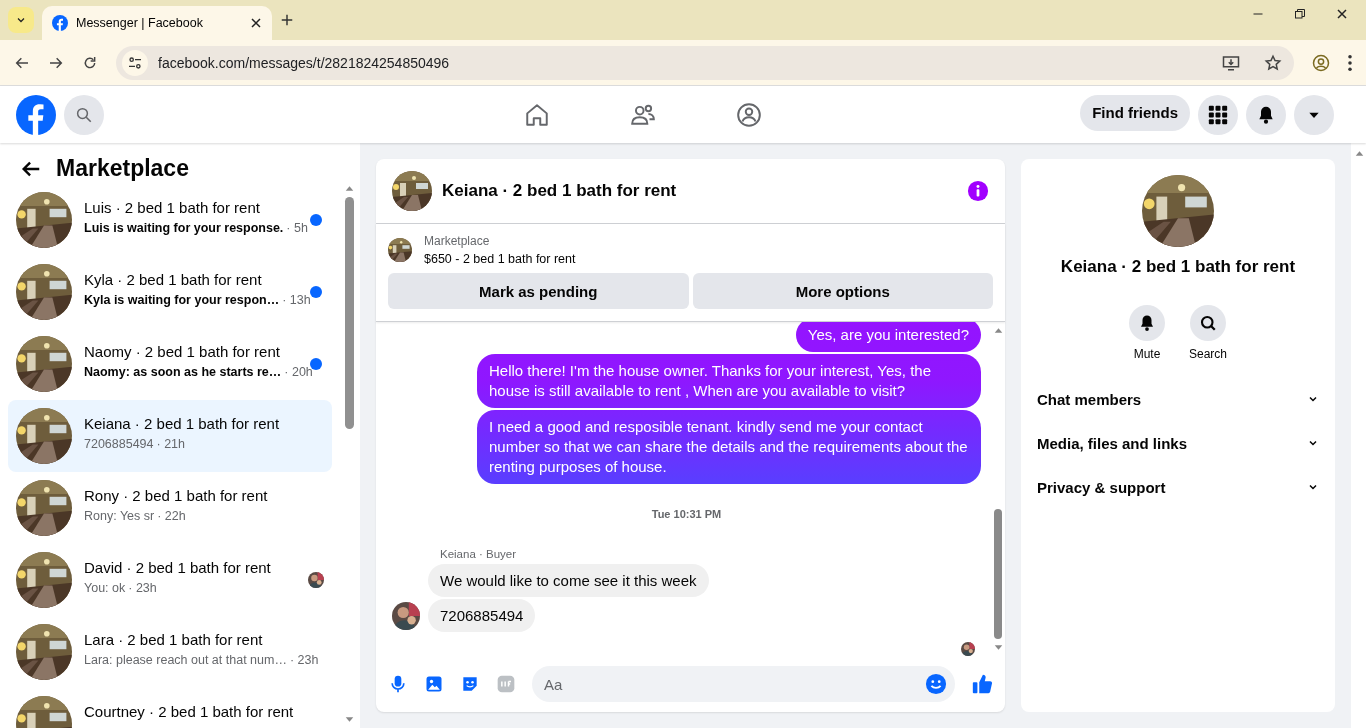 Image resolution: width=1366 pixels, height=728 pixels. I want to click on conversation-title: Luis · 2 bed 1 bath for rent, so click(172, 208).